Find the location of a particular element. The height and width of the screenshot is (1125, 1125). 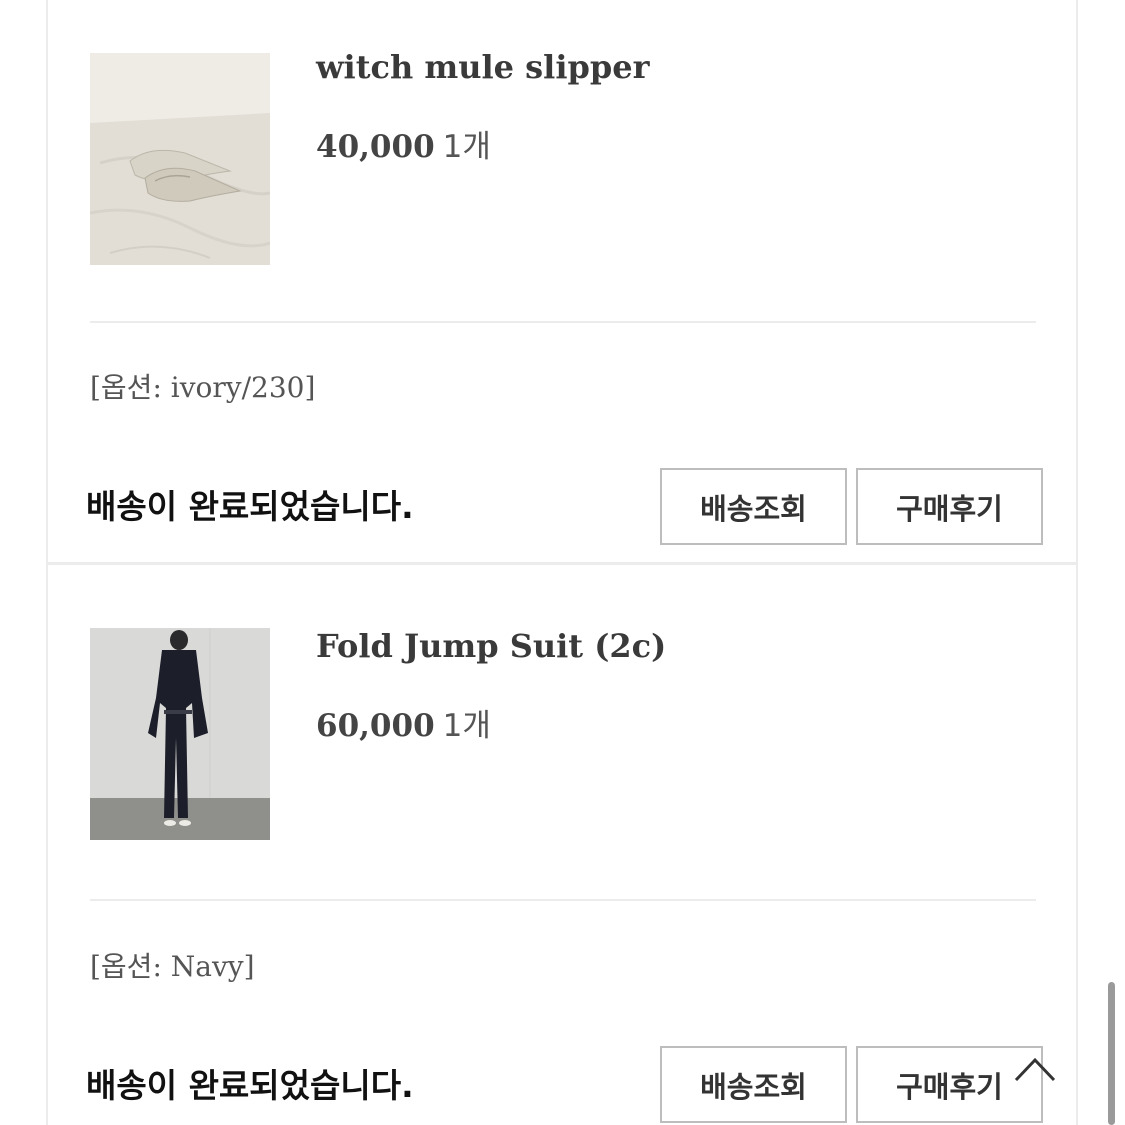

jumpsuit-photo is located at coordinates (180, 734).